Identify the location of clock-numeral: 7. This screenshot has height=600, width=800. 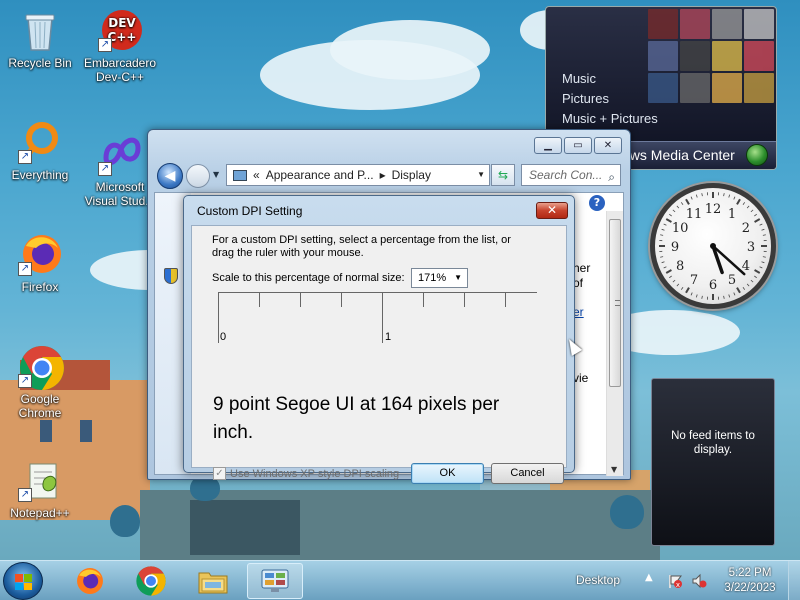
(694, 280).